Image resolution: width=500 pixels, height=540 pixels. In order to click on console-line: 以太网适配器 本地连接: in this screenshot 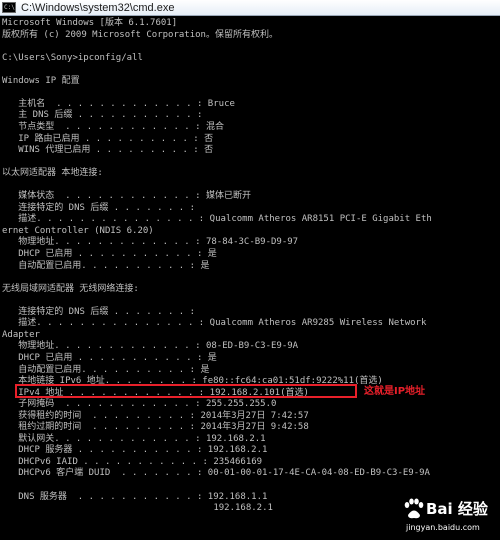, I will do `click(52, 173)`.